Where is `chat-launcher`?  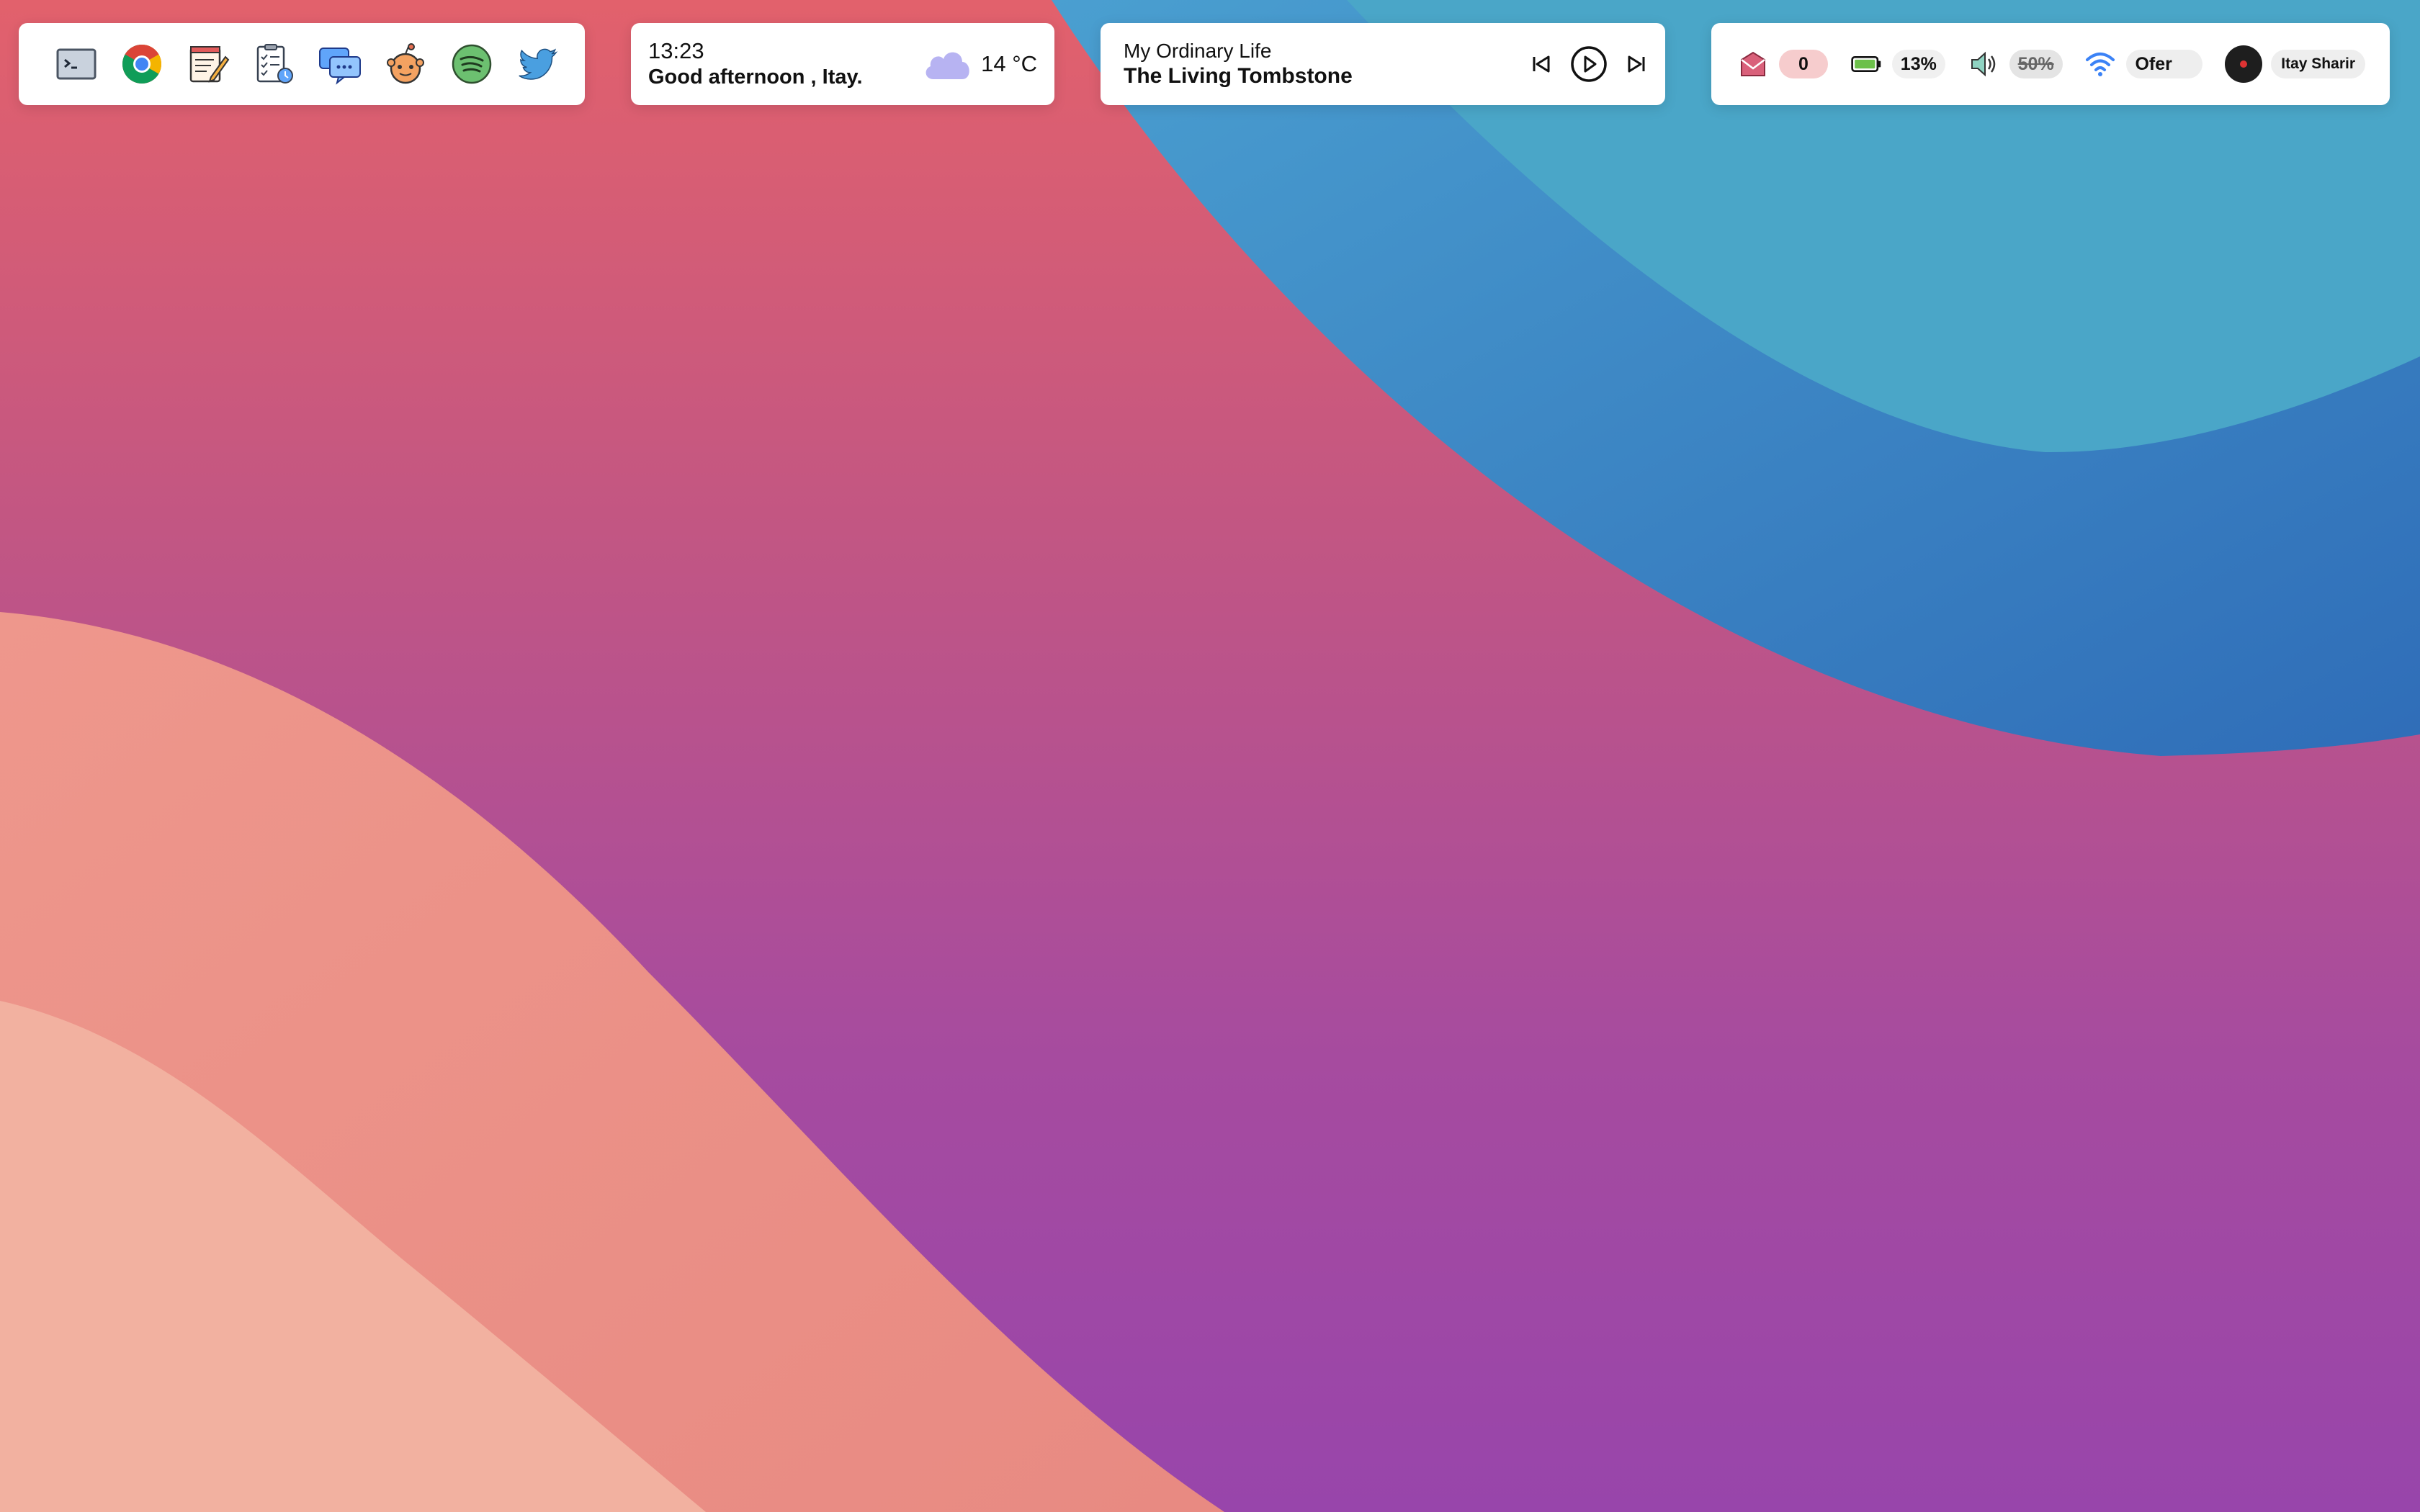 chat-launcher is located at coordinates (340, 64).